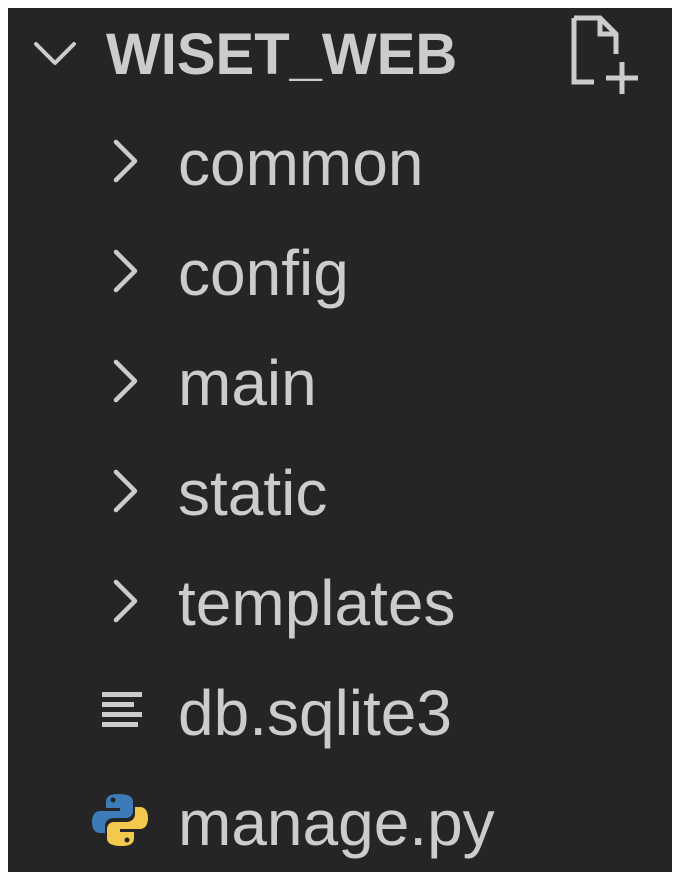 This screenshot has width=675, height=875. Describe the element at coordinates (315, 713) in the screenshot. I see `file-label: db.sqlite3` at that location.